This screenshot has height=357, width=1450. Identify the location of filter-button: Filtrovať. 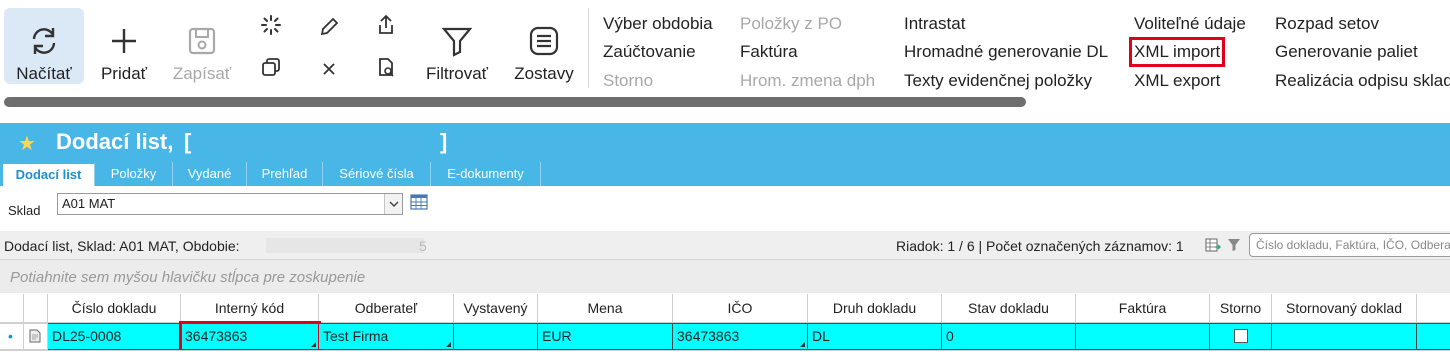
(457, 46).